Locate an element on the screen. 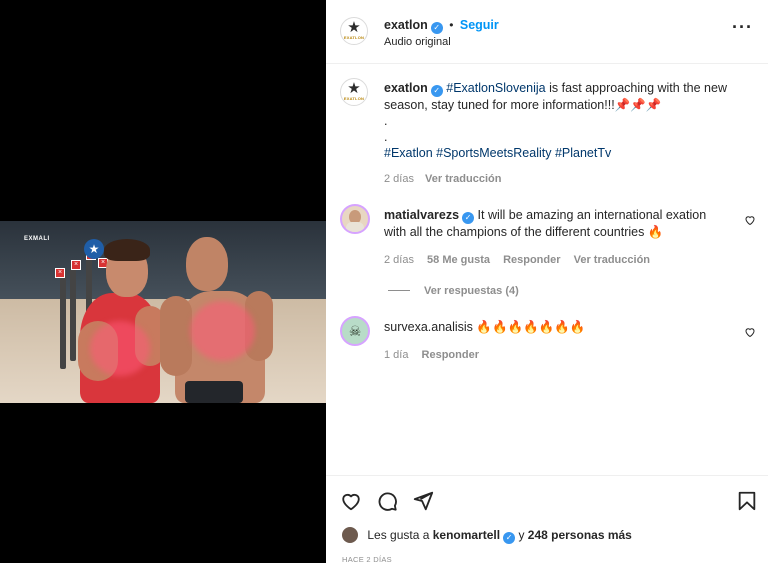  account-username: exatlon is located at coordinates (406, 25).